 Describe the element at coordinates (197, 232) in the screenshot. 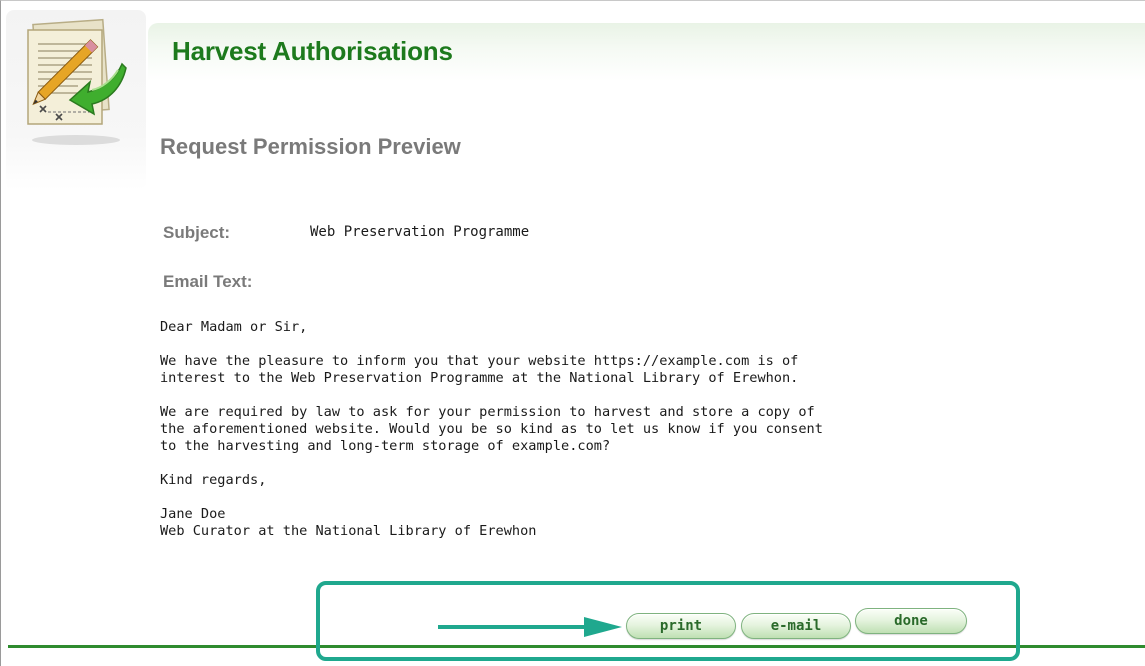

I see `subject-label: Subject:` at that location.